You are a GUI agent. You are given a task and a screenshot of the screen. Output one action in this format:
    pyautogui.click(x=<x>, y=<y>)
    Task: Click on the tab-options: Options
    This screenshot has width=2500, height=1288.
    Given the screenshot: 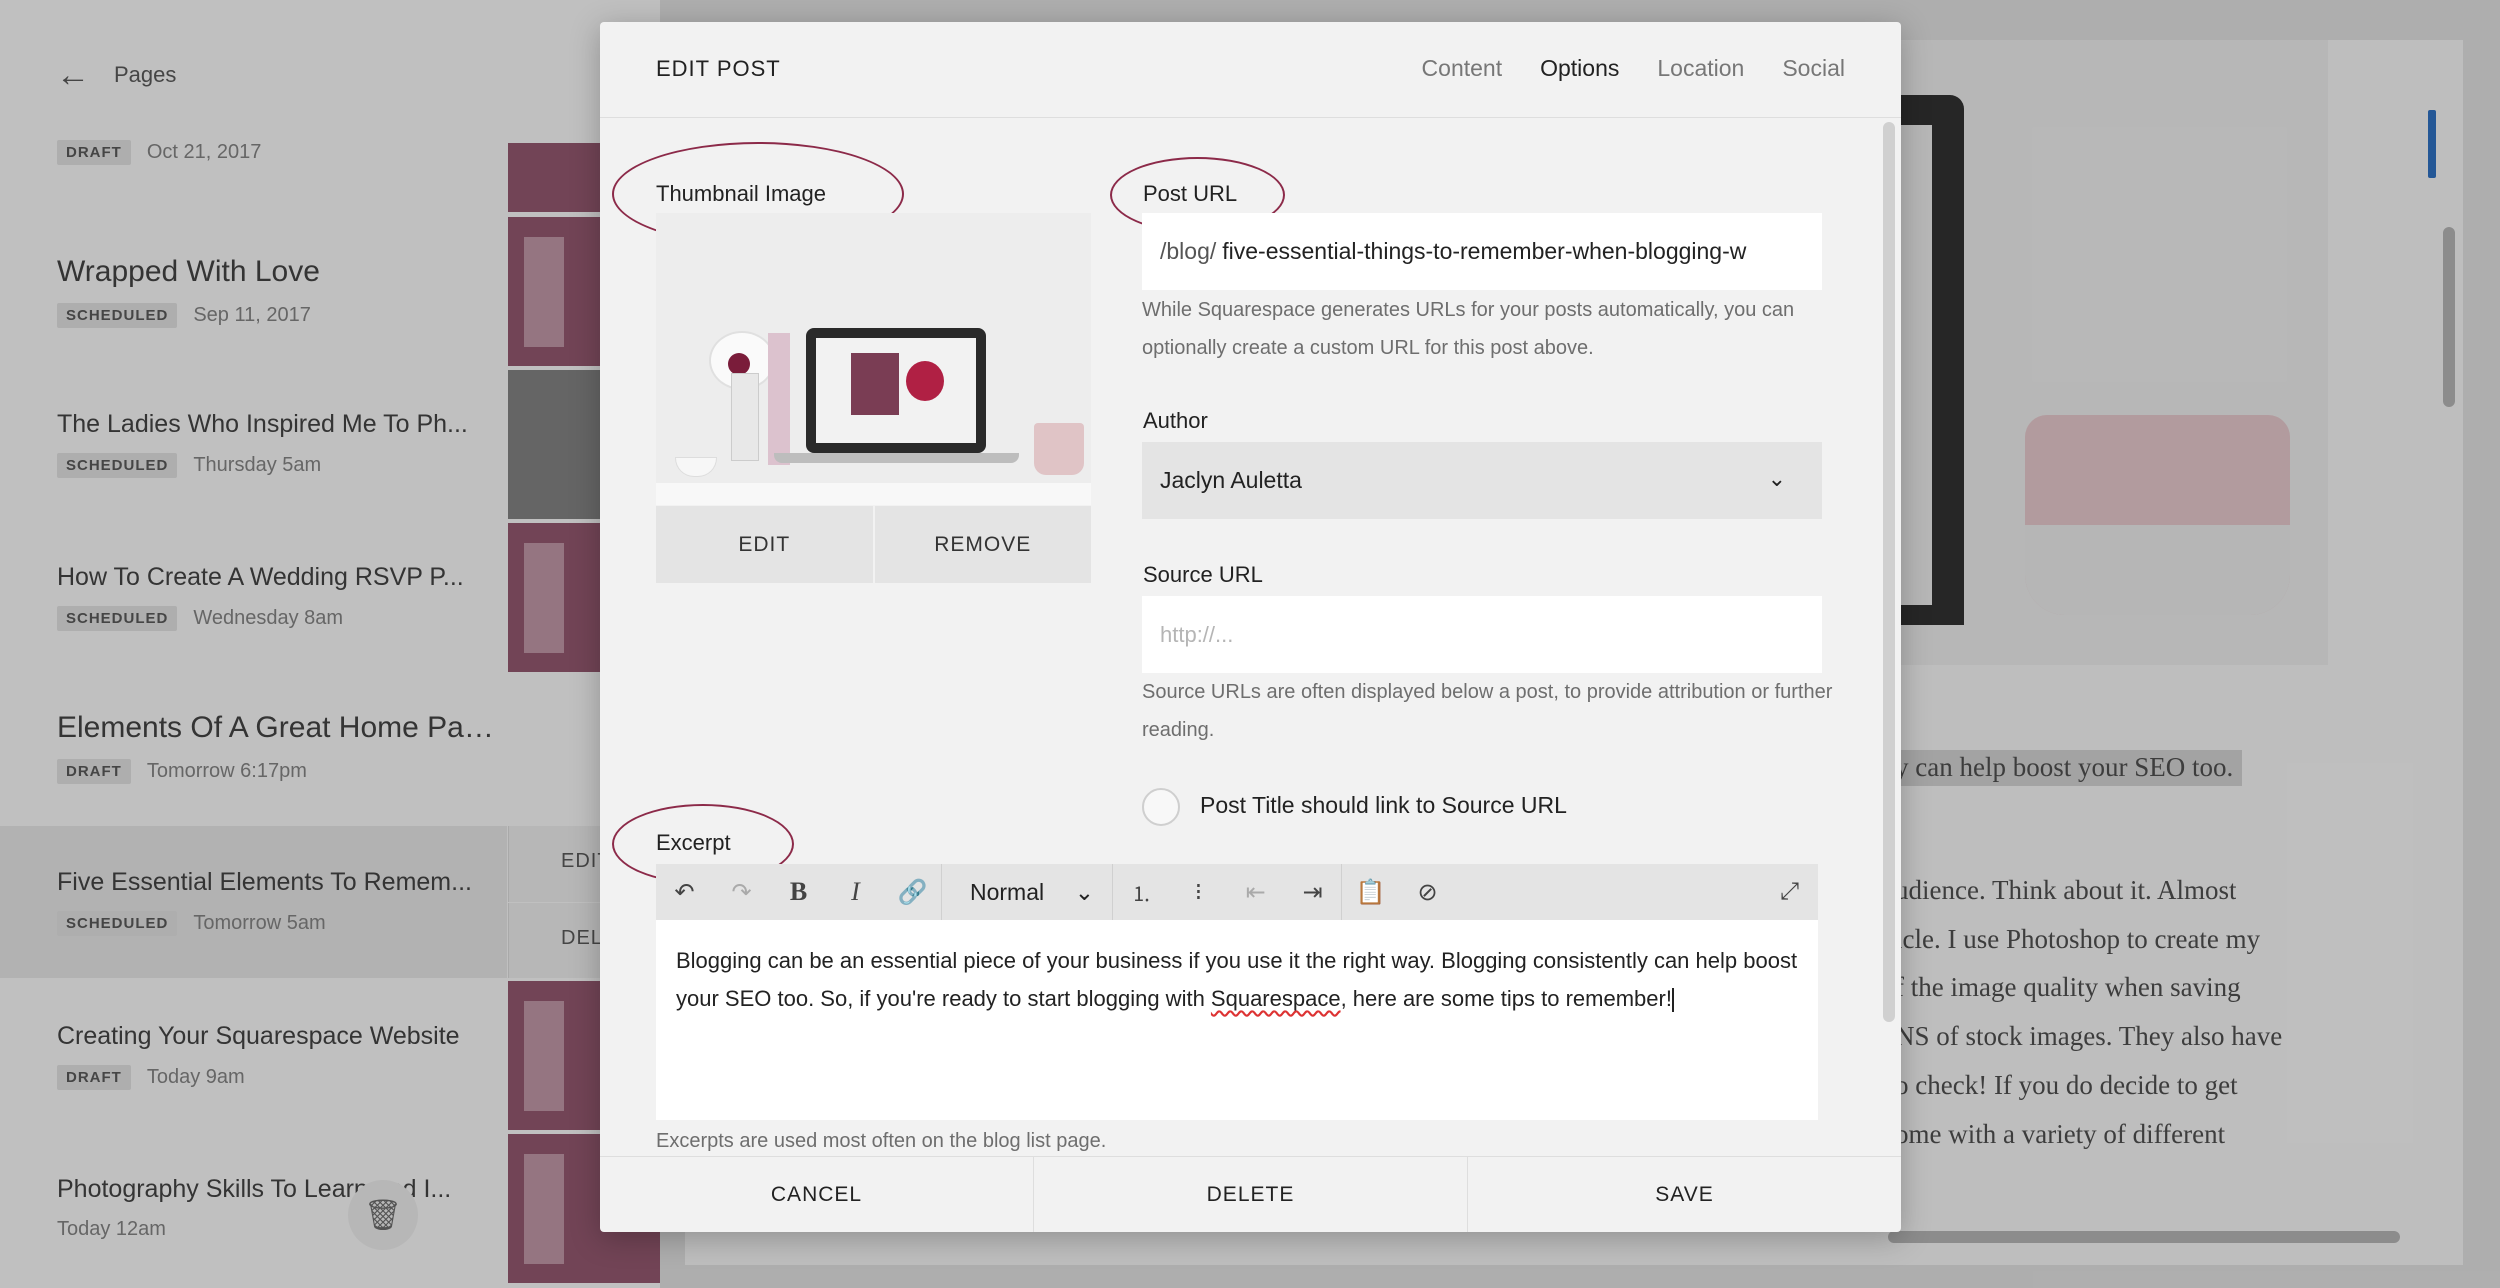 What is the action you would take?
    pyautogui.click(x=1579, y=68)
    